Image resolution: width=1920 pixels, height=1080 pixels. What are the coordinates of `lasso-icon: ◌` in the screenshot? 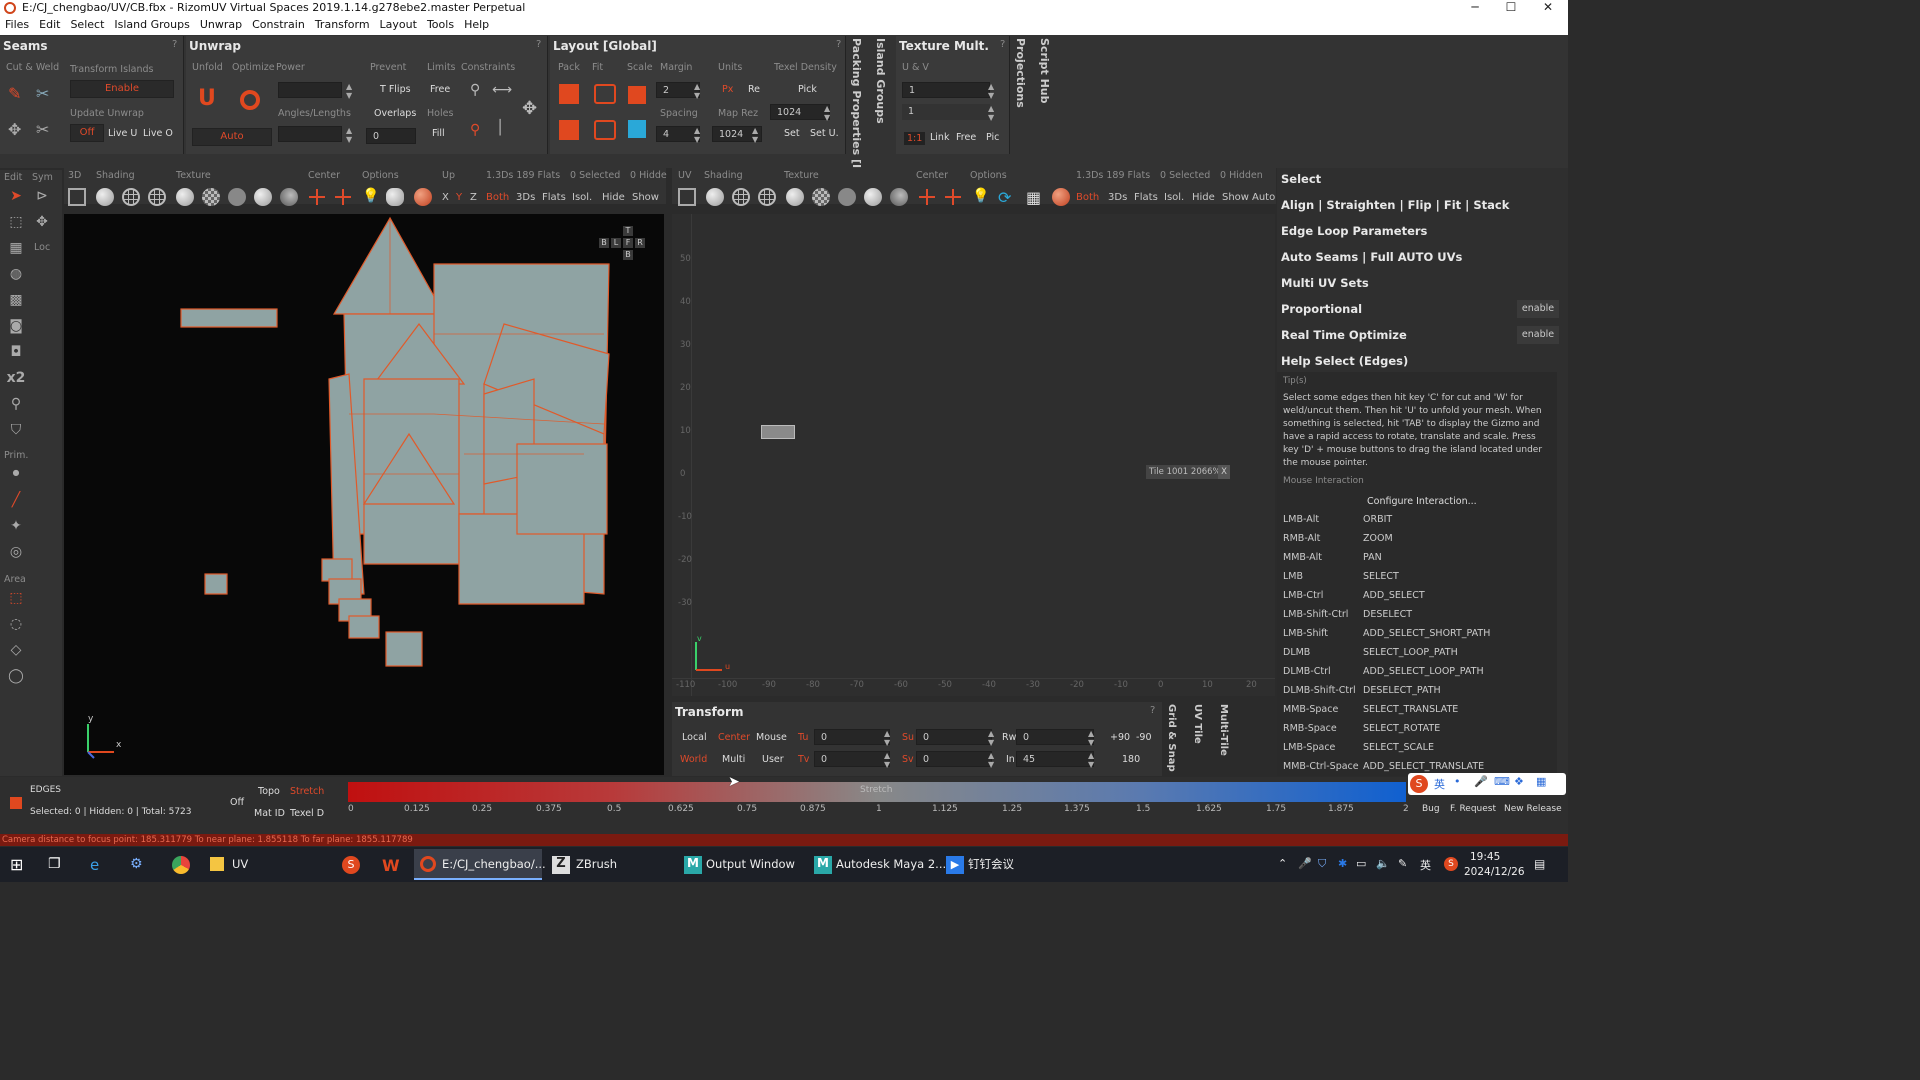 It's located at (16, 626).